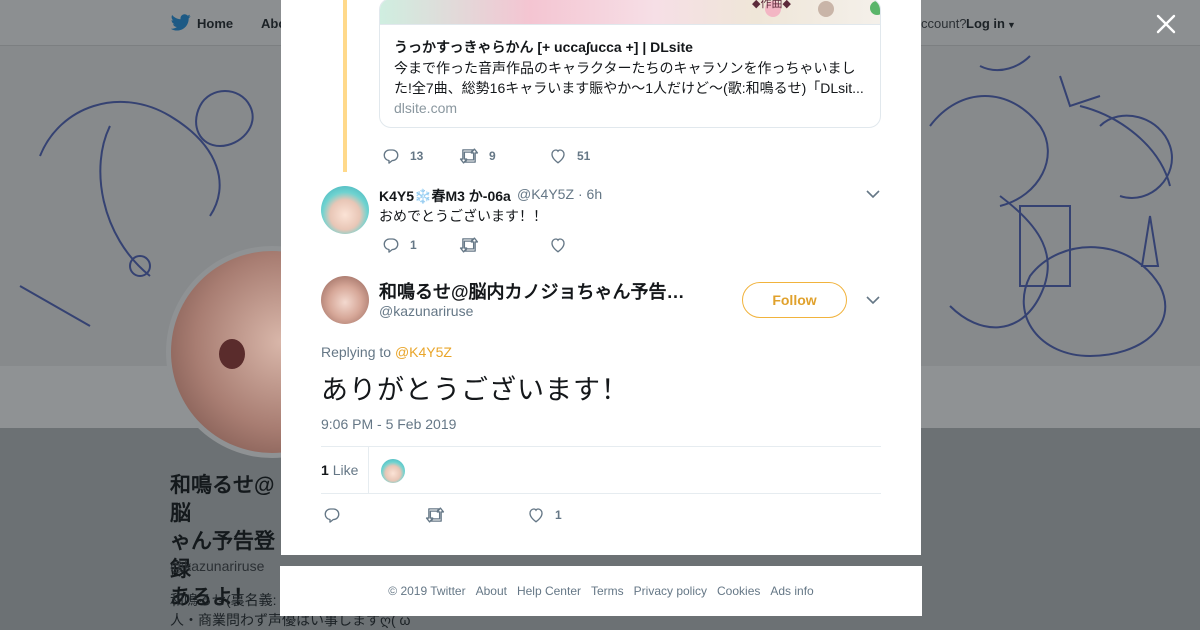  Describe the element at coordinates (222, 499) in the screenshot. I see `profile-name-line1: 和鳴るせ@脳` at that location.